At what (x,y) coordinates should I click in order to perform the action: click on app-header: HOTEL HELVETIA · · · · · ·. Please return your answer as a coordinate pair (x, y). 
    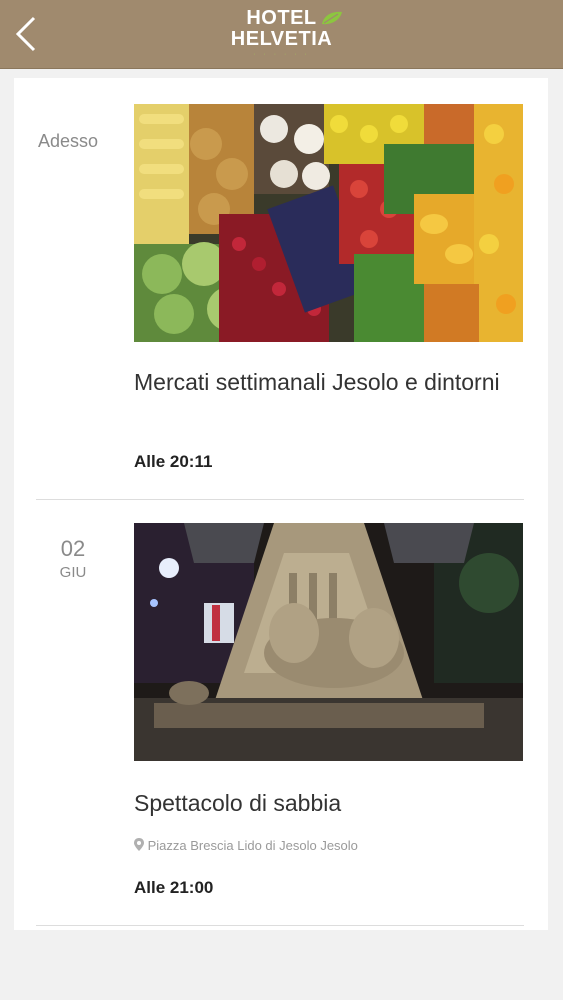
    Looking at the image, I should click on (281, 34).